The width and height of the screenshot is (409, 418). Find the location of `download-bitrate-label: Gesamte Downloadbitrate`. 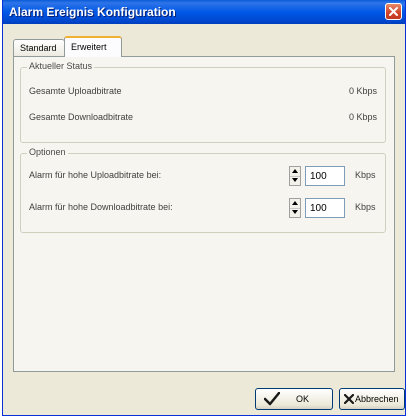

download-bitrate-label: Gesamte Downloadbitrate is located at coordinates (81, 117).